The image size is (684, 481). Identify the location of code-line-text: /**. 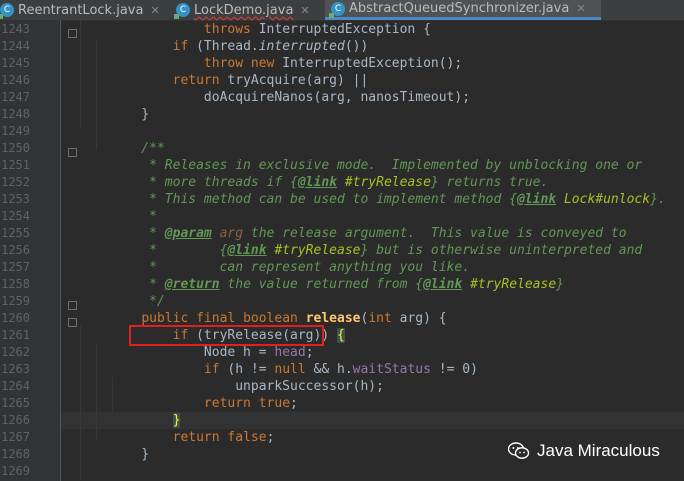
(137, 148).